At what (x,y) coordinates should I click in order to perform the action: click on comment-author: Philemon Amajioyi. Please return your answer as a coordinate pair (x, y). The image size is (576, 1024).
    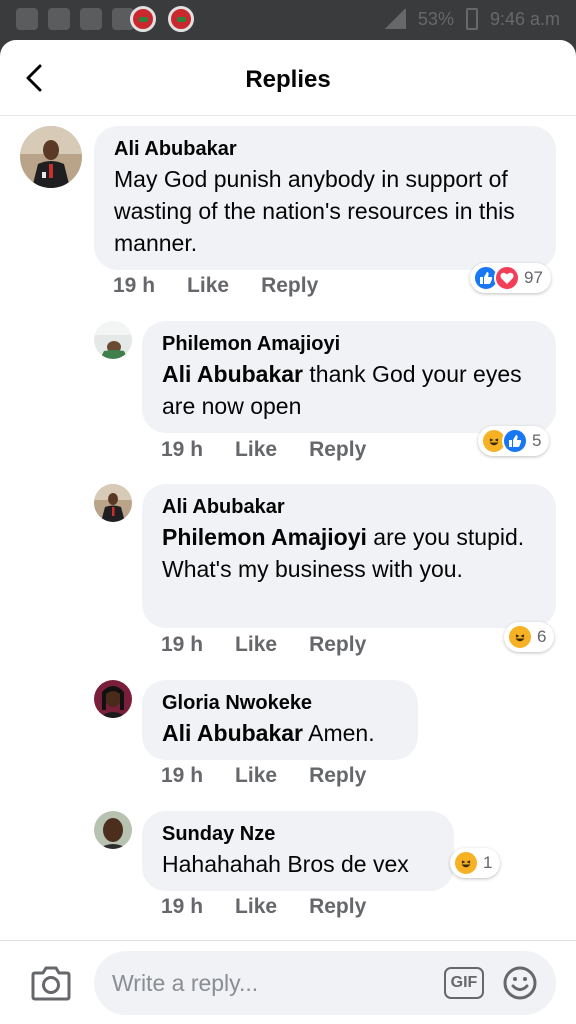
    Looking at the image, I should click on (349, 344).